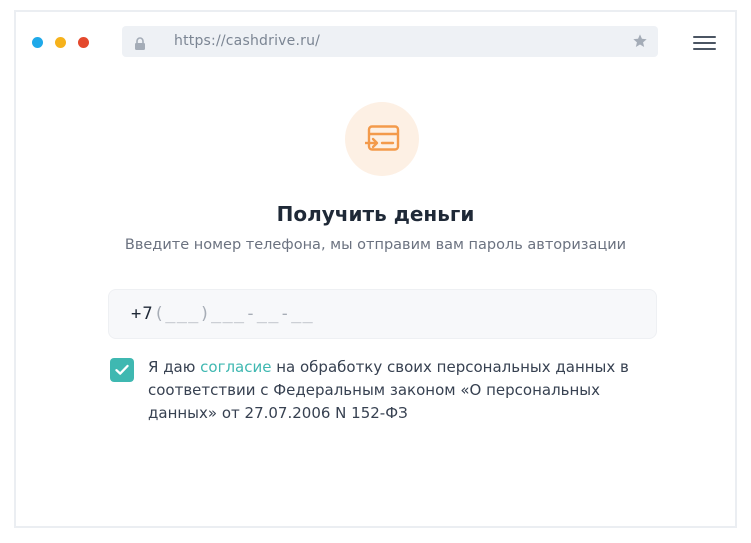 This screenshot has width=751, height=543. What do you see at coordinates (382, 139) in the screenshot?
I see `card-transfer-icon` at bounding box center [382, 139].